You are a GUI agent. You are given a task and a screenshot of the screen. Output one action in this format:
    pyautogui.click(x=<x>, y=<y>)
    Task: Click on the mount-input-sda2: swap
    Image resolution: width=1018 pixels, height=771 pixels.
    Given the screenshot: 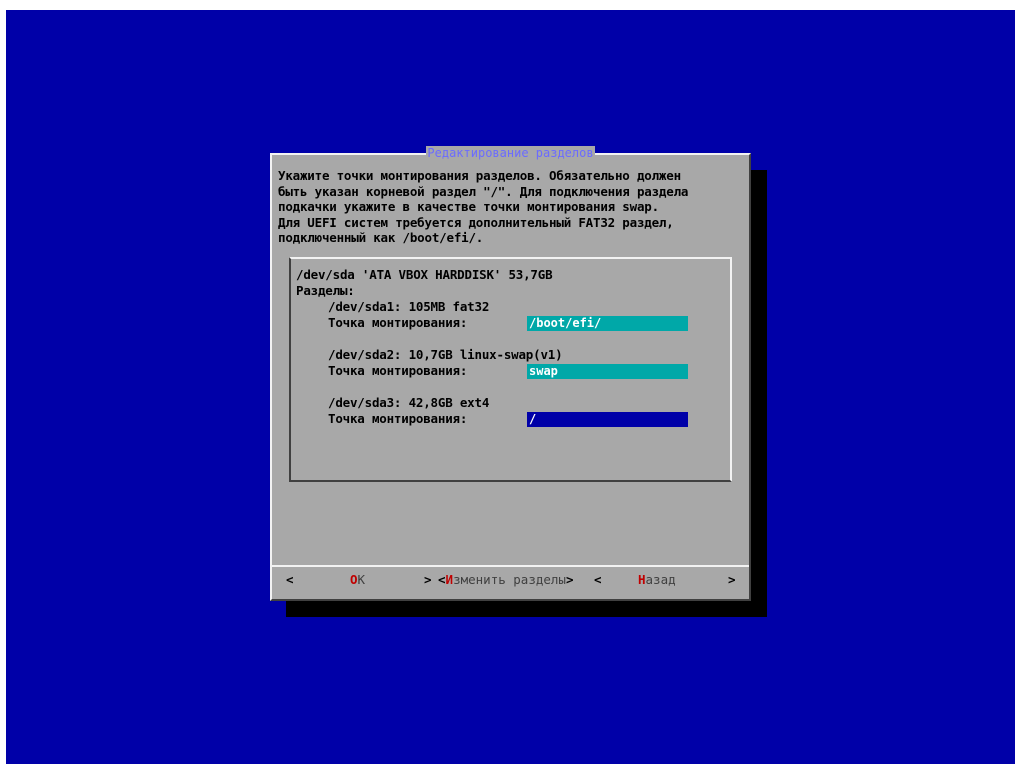 What is the action you would take?
    pyautogui.click(x=607, y=371)
    